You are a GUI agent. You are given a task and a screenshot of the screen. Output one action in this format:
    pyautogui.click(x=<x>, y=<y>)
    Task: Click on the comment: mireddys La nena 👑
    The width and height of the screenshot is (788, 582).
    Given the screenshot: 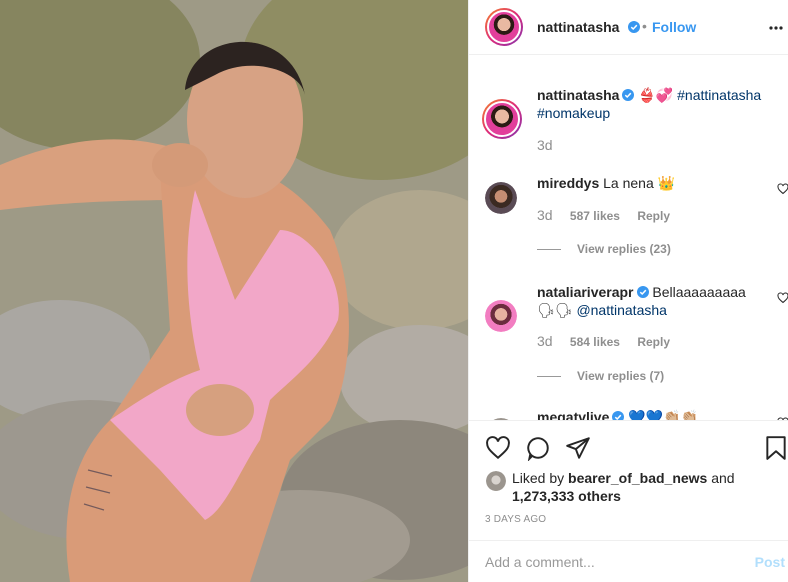 What is the action you would take?
    pyautogui.click(x=652, y=183)
    